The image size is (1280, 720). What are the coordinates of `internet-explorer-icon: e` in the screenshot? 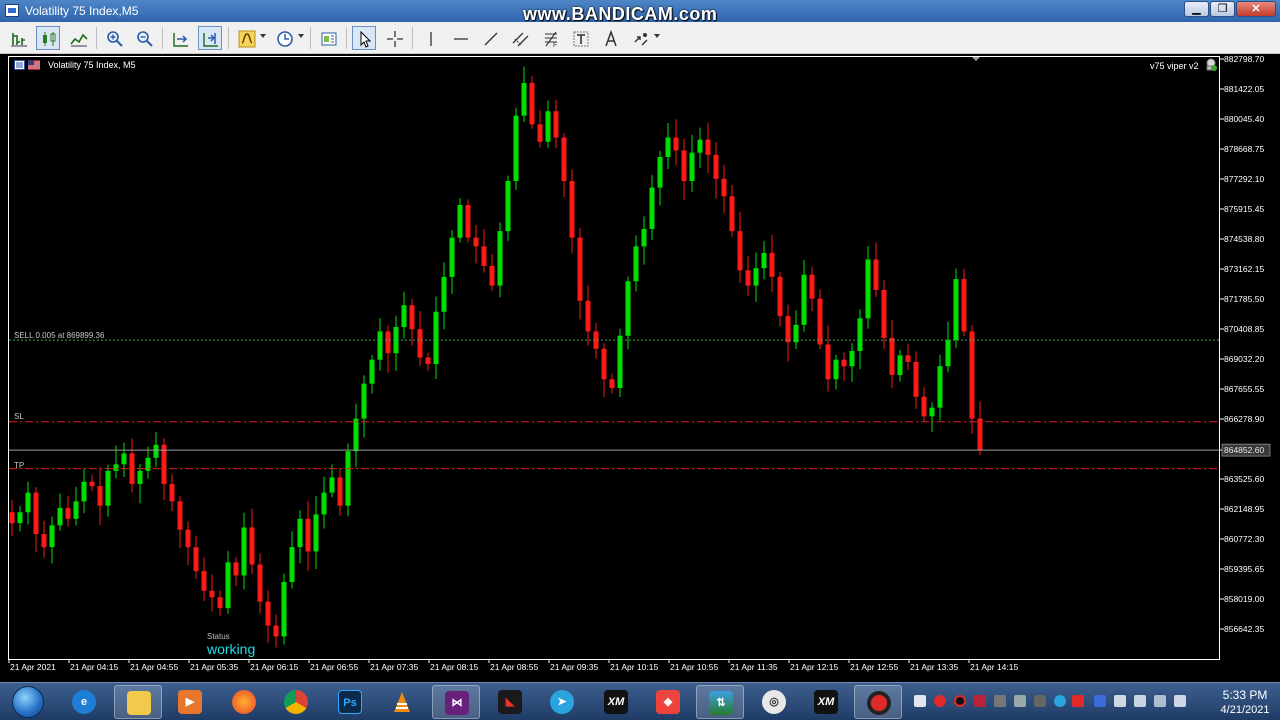 It's located at (84, 702).